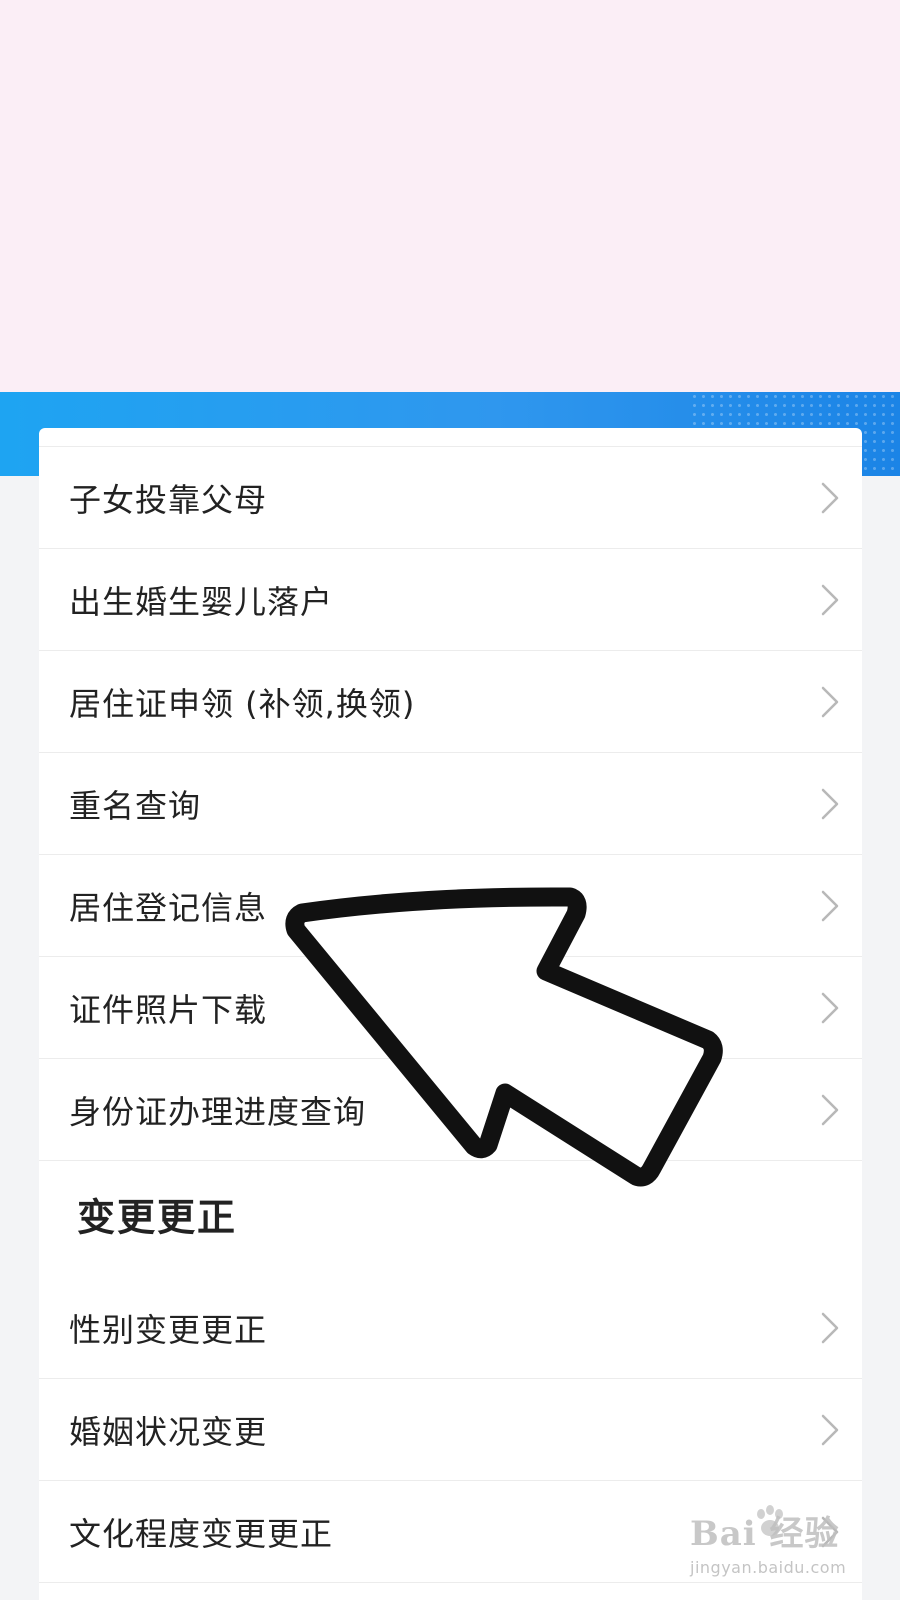  I want to click on list-item: 证件照片下载, so click(450, 1008).